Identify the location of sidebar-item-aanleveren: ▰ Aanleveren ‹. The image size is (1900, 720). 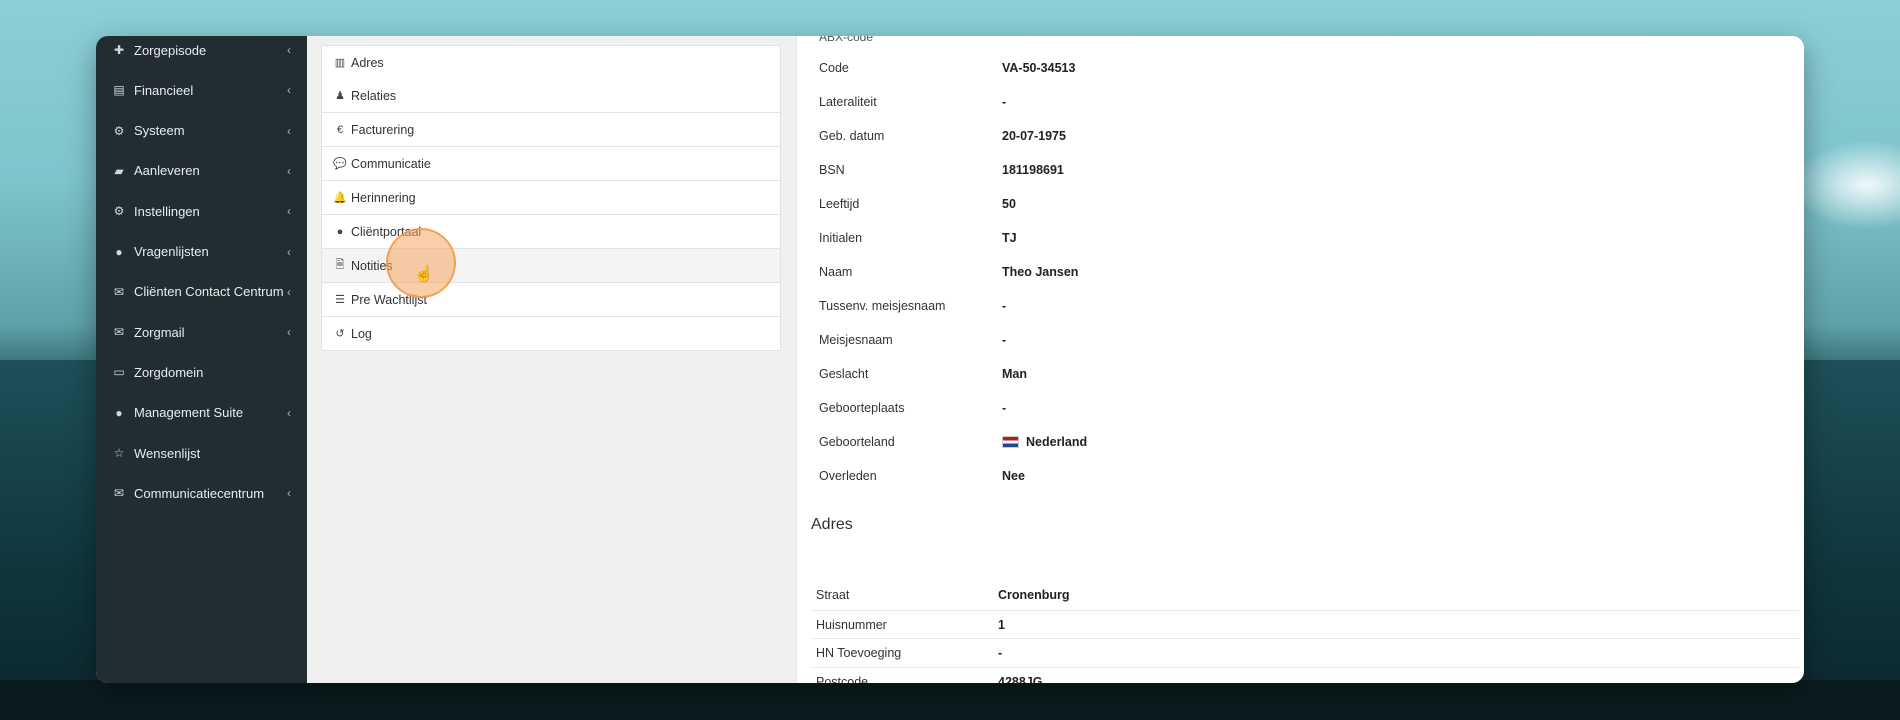
(201, 171).